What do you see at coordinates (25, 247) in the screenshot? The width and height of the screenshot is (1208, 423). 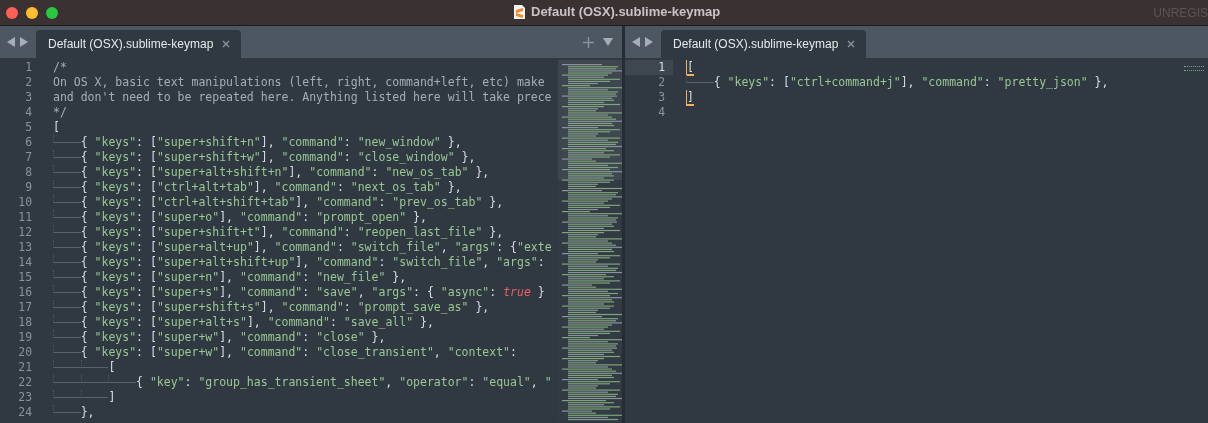 I see `line-number: 13` at bounding box center [25, 247].